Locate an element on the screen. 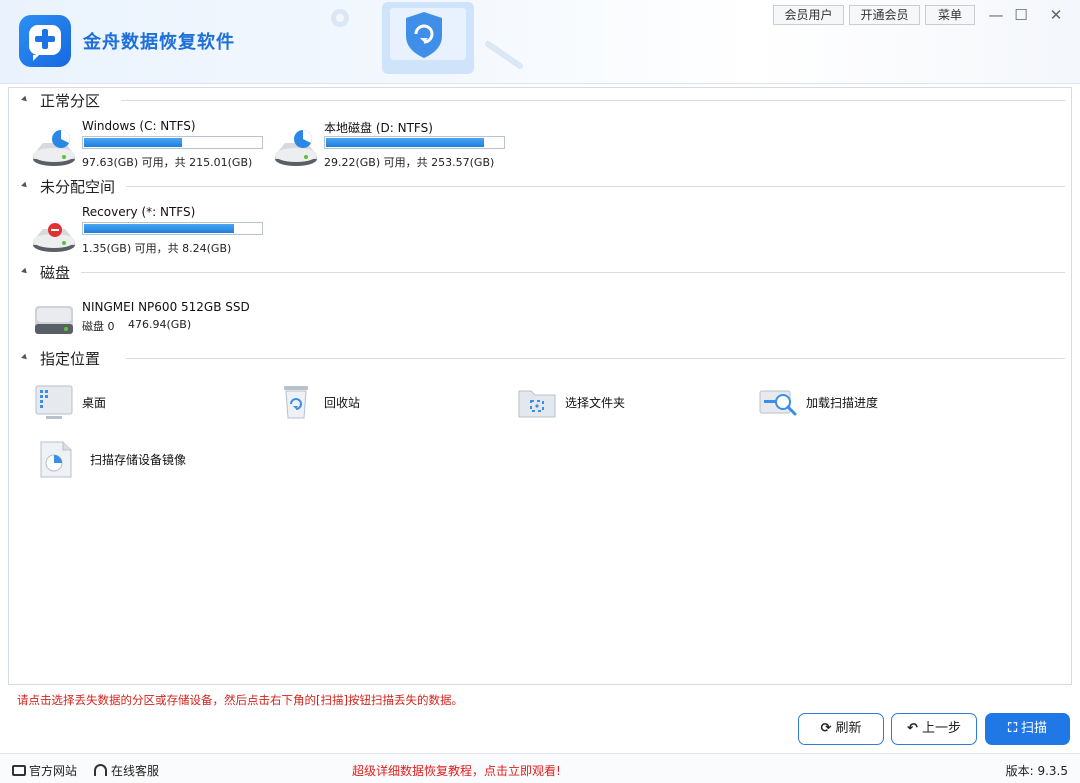  back-button: ↶ 上一步 is located at coordinates (934, 729).